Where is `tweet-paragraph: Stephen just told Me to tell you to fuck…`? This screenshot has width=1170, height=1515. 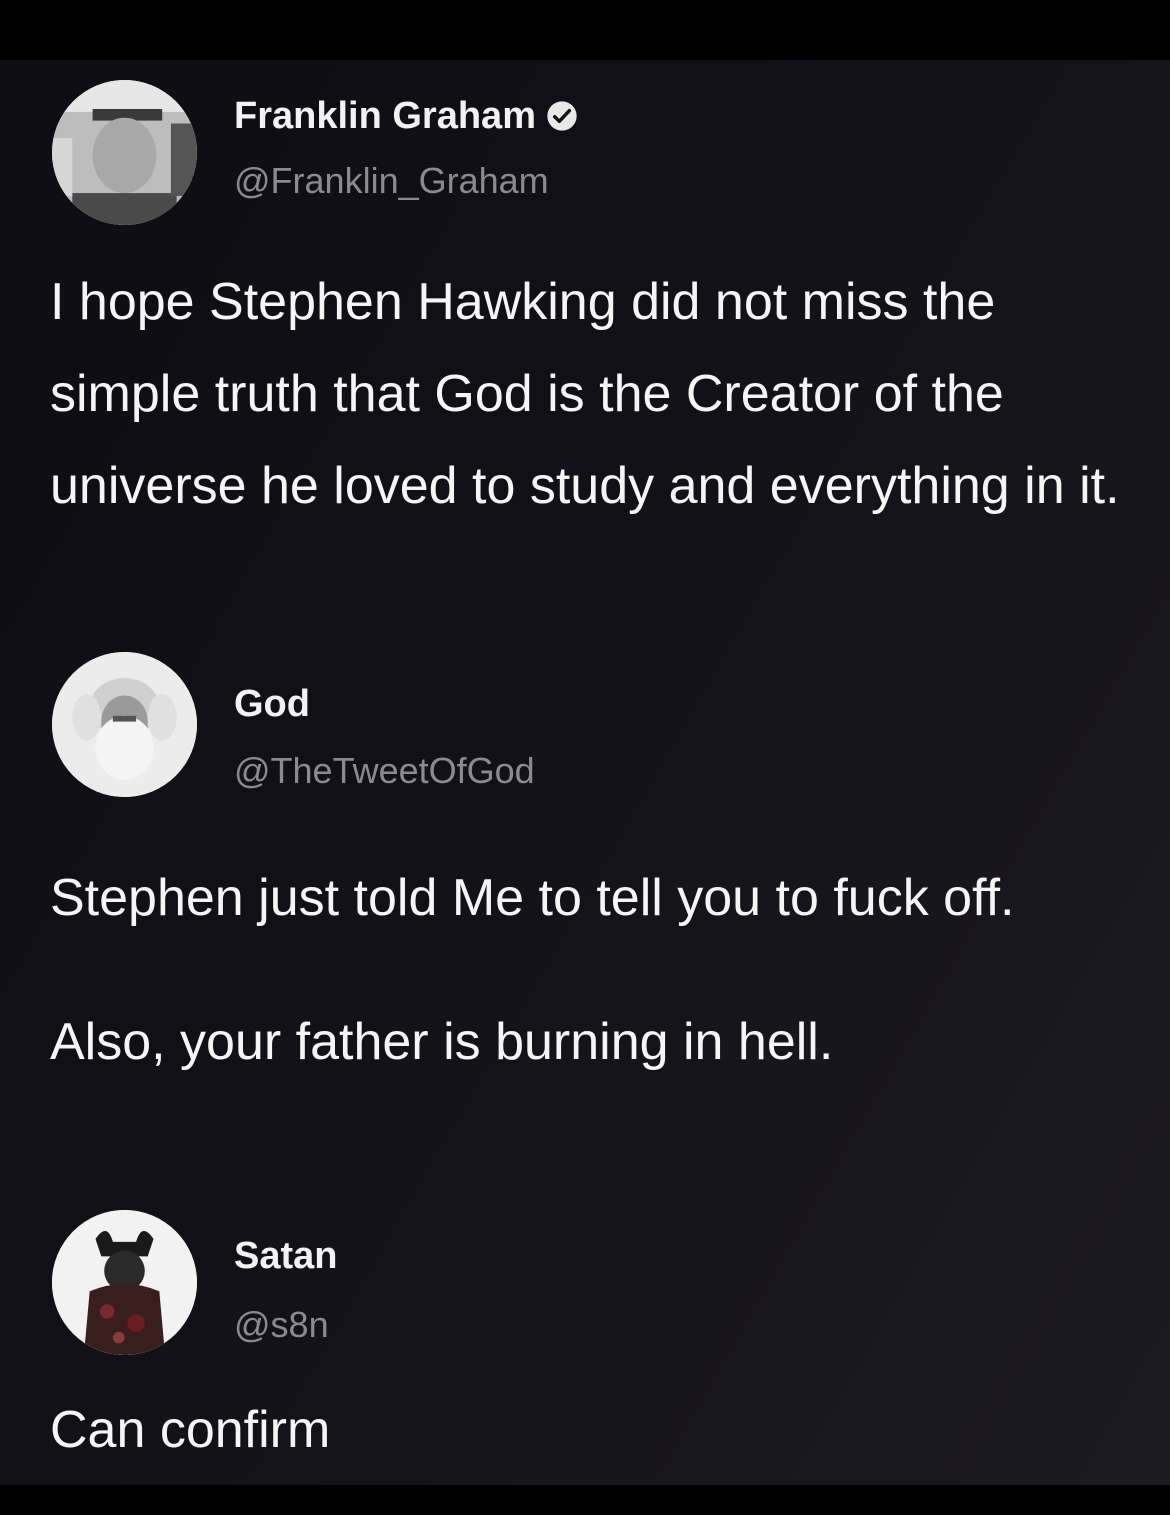
tweet-paragraph: Stephen just told Me to tell you to fuck… is located at coordinates (532, 898).